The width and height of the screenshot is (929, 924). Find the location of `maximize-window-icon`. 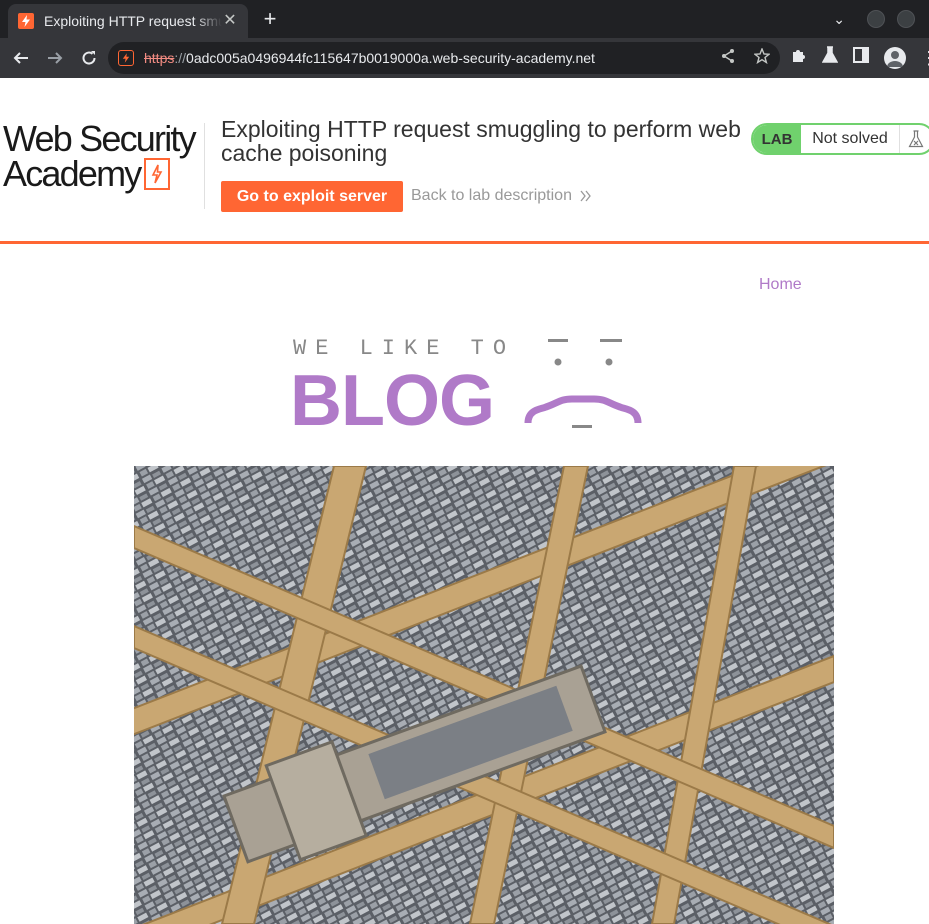

maximize-window-icon is located at coordinates (906, 19).